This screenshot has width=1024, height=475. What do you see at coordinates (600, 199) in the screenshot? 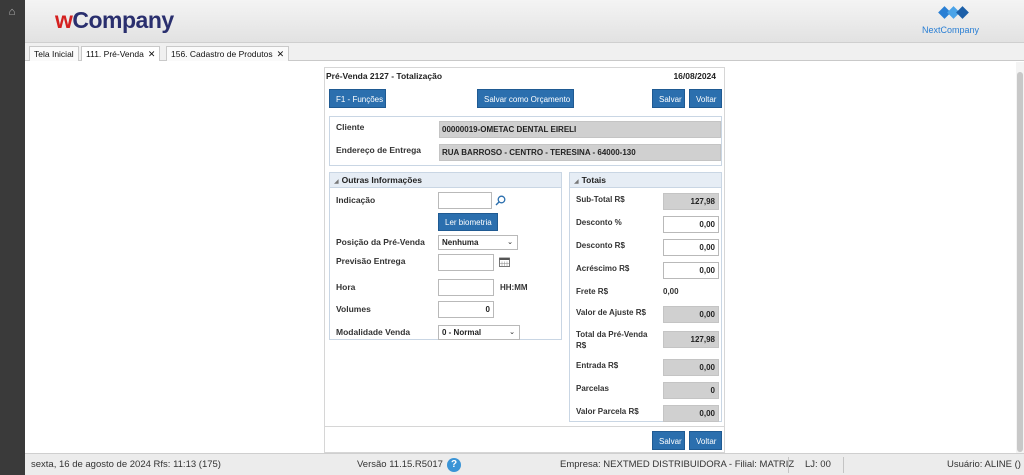
I see `subtotal-label: Sub-Total R$` at bounding box center [600, 199].